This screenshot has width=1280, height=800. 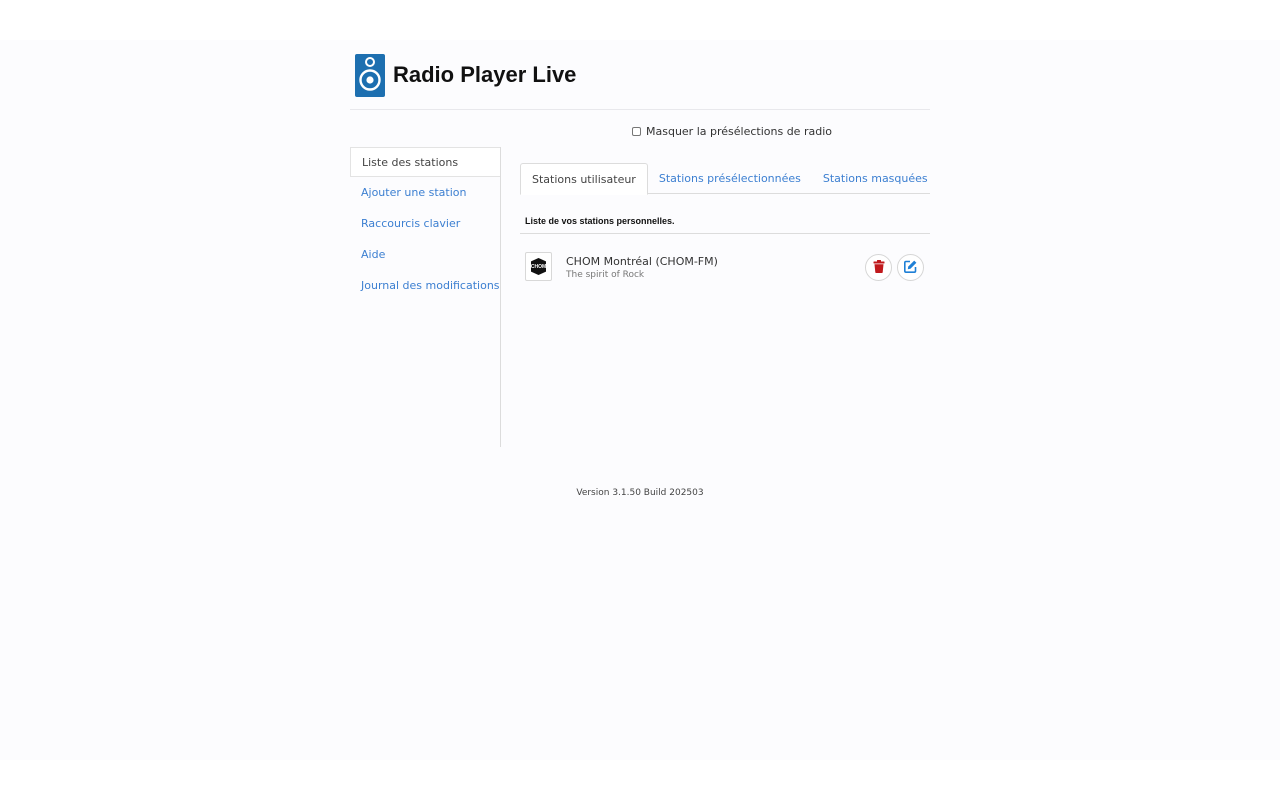 I want to click on sidebar-item-label: Ajouter une station, so click(x=414, y=192).